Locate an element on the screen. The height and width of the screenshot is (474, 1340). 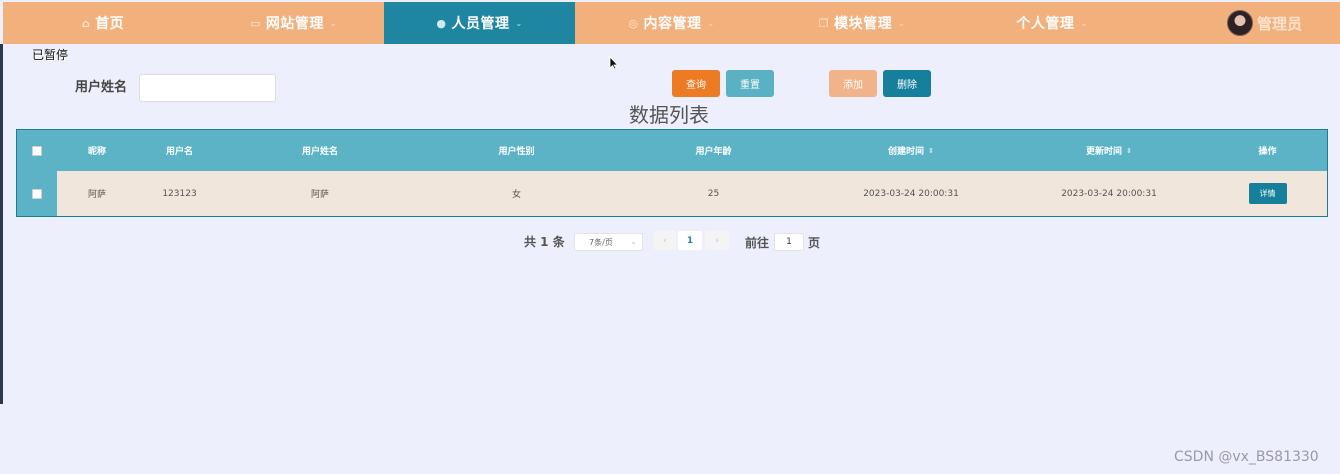
column-header-updated: 更新时间 ⇕ is located at coordinates (1109, 150).